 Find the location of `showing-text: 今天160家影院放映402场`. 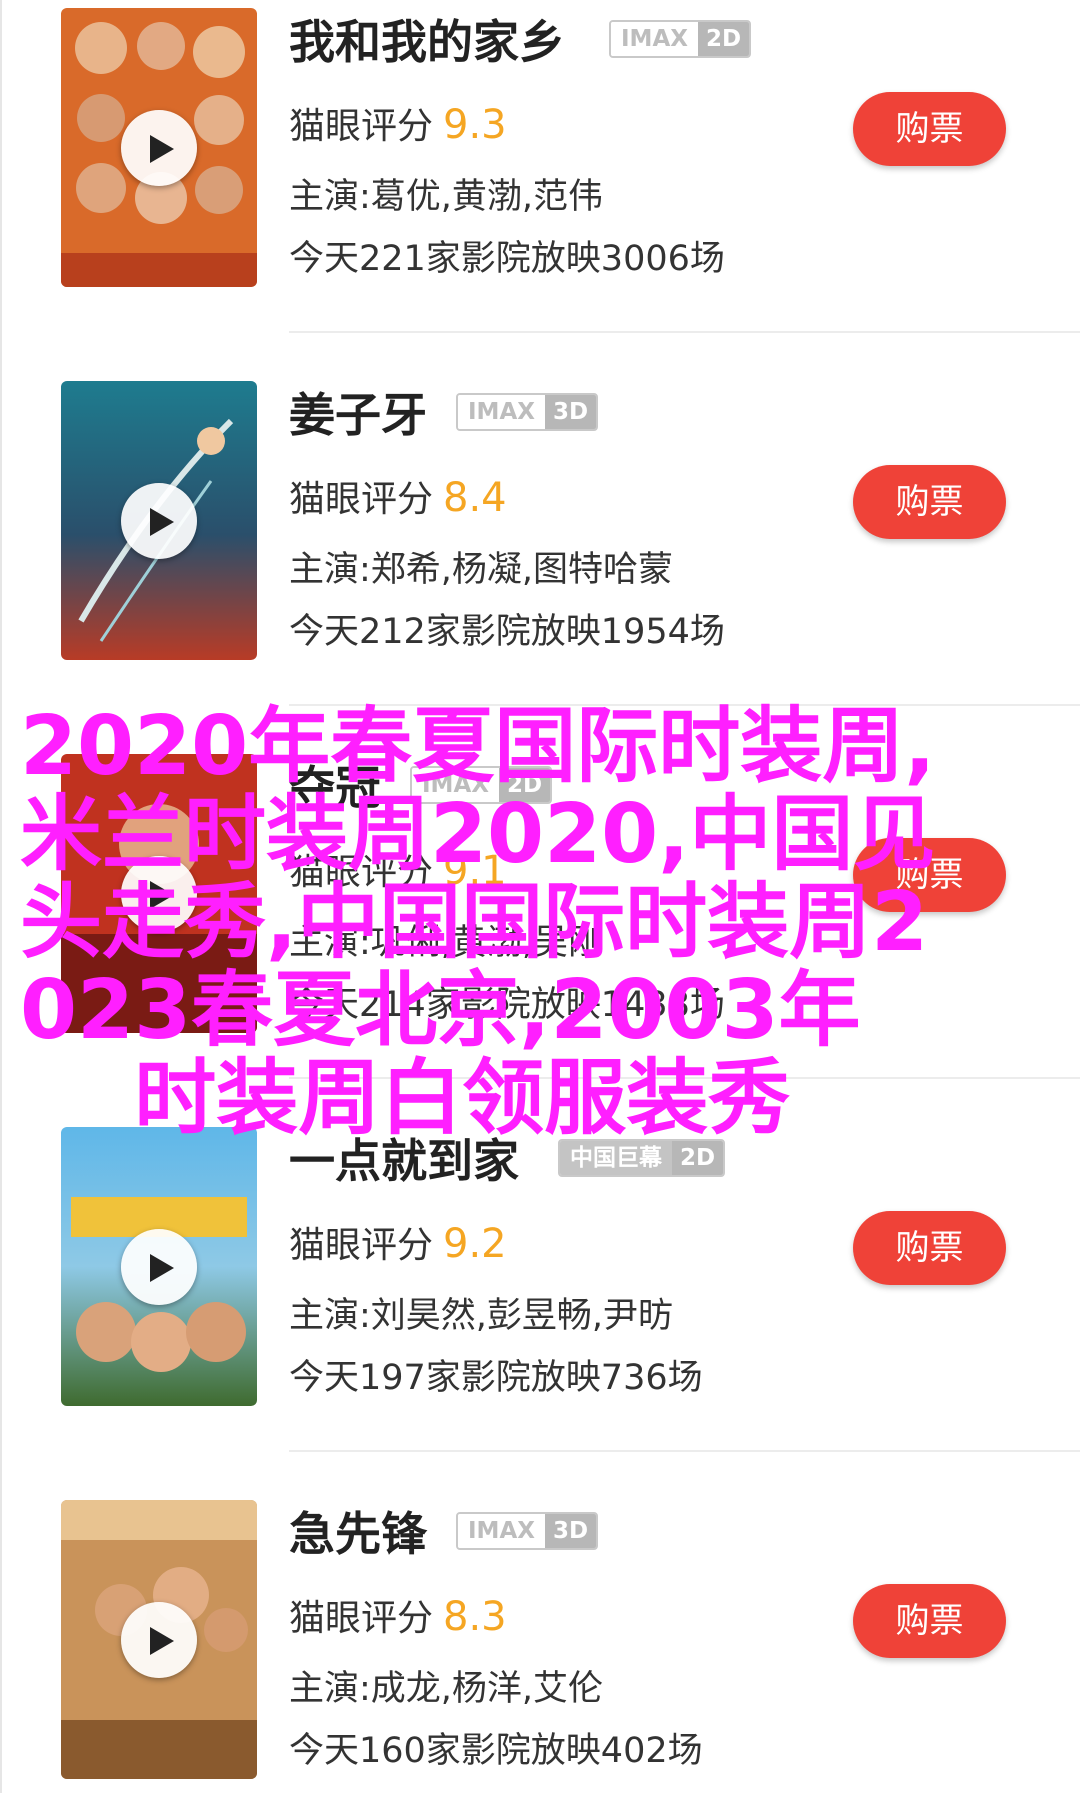

showing-text: 今天160家影院放映402场 is located at coordinates (496, 1751).